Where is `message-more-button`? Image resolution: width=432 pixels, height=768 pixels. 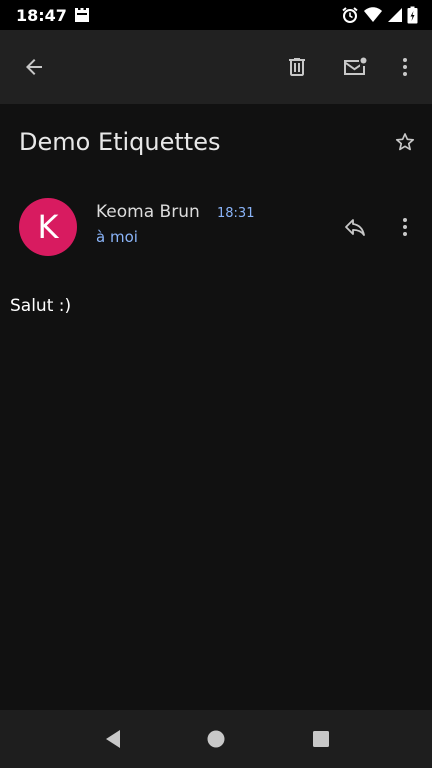
message-more-button is located at coordinates (405, 227).